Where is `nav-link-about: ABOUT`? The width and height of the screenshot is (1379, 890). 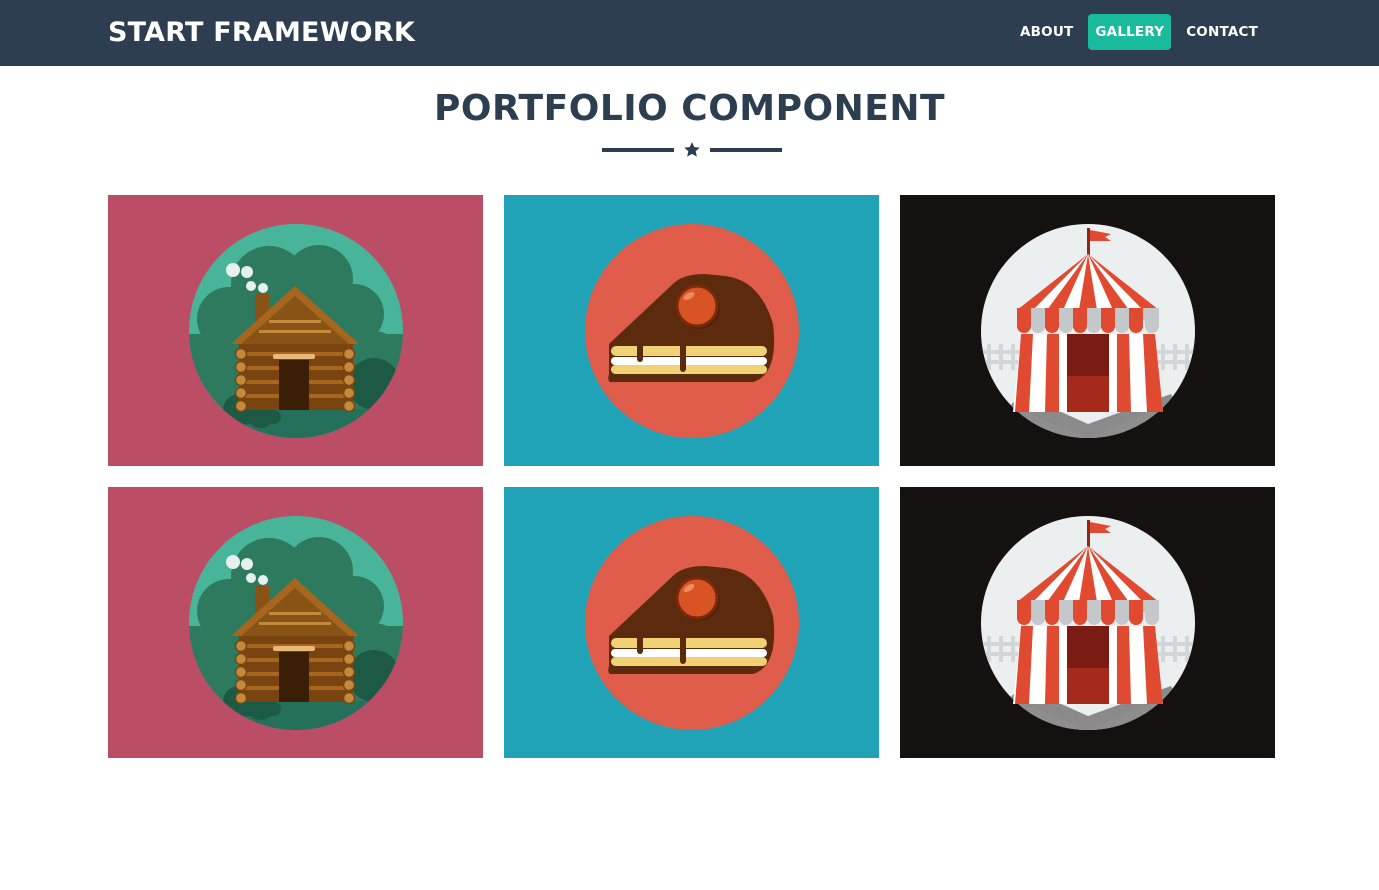
nav-link-about: ABOUT is located at coordinates (1046, 32).